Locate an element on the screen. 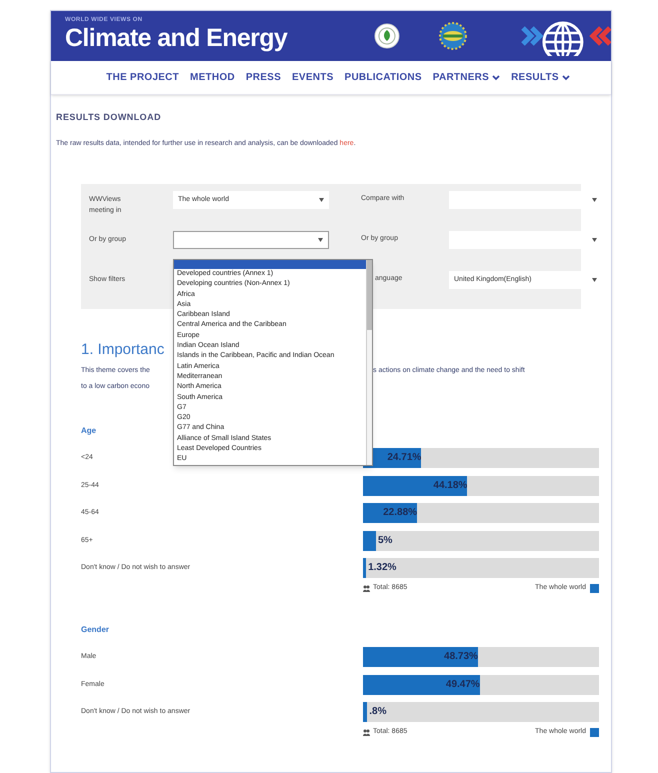 This screenshot has height=773, width=658. nav-link: RESULTS is located at coordinates (540, 77).